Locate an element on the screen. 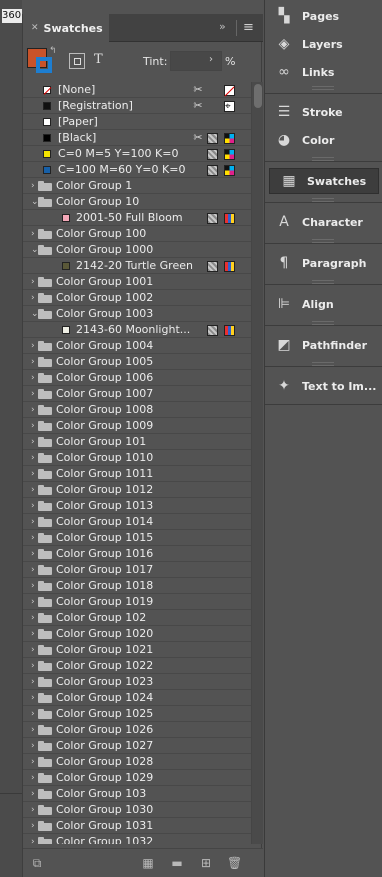 Image resolution: width=382 pixels, height=877 pixels. dock-item-paragraph: ¶ Paragraph is located at coordinates (323, 263).